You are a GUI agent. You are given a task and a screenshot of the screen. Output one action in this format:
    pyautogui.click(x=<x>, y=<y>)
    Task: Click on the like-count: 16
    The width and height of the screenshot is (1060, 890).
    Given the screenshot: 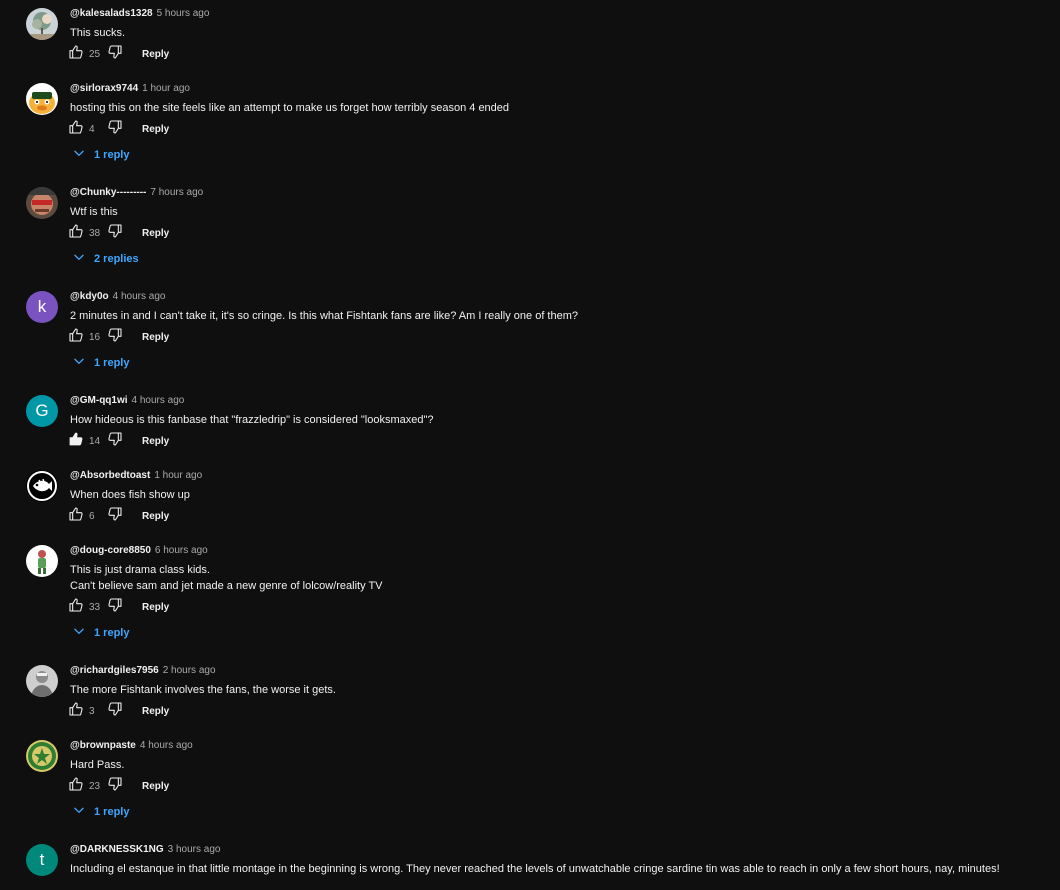 What is the action you would take?
    pyautogui.click(x=95, y=337)
    